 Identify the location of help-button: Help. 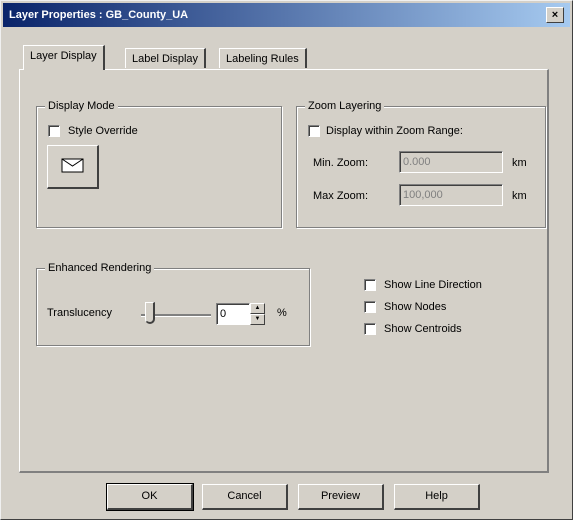
(437, 497).